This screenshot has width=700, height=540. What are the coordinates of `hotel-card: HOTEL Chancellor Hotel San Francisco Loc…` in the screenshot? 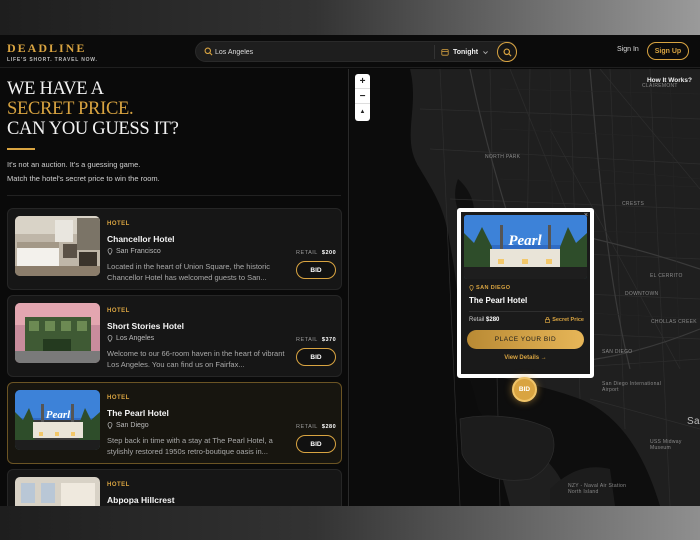 It's located at (174, 249).